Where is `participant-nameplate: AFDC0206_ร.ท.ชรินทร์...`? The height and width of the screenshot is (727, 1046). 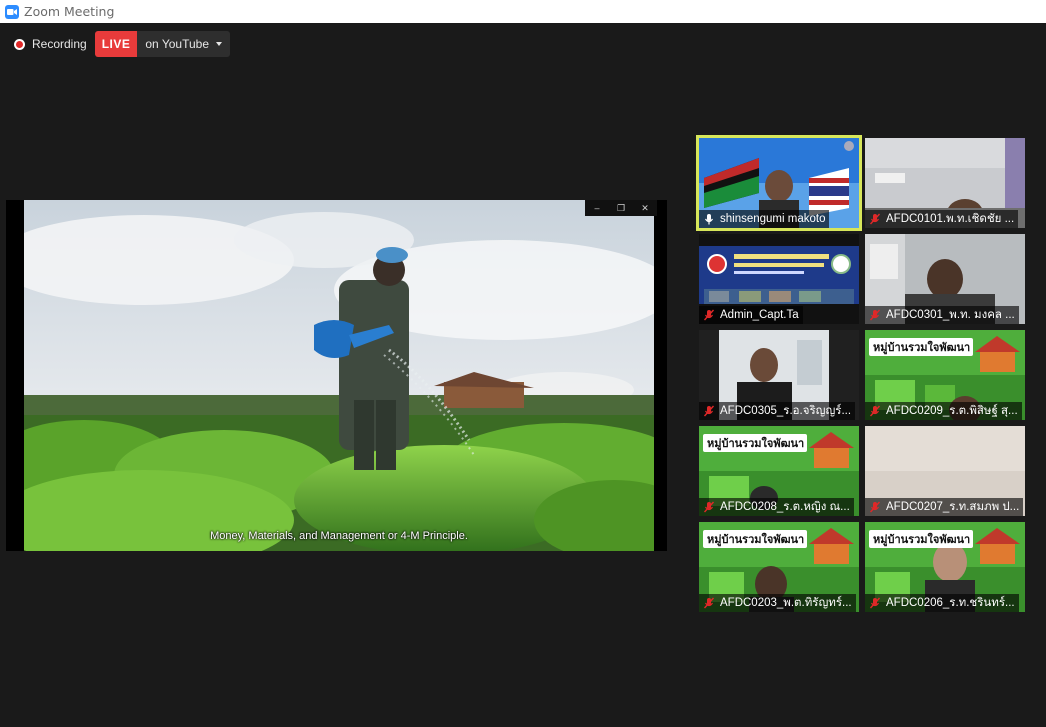
participant-nameplate: AFDC0206_ร.ท.ชรินทร์... is located at coordinates (942, 603).